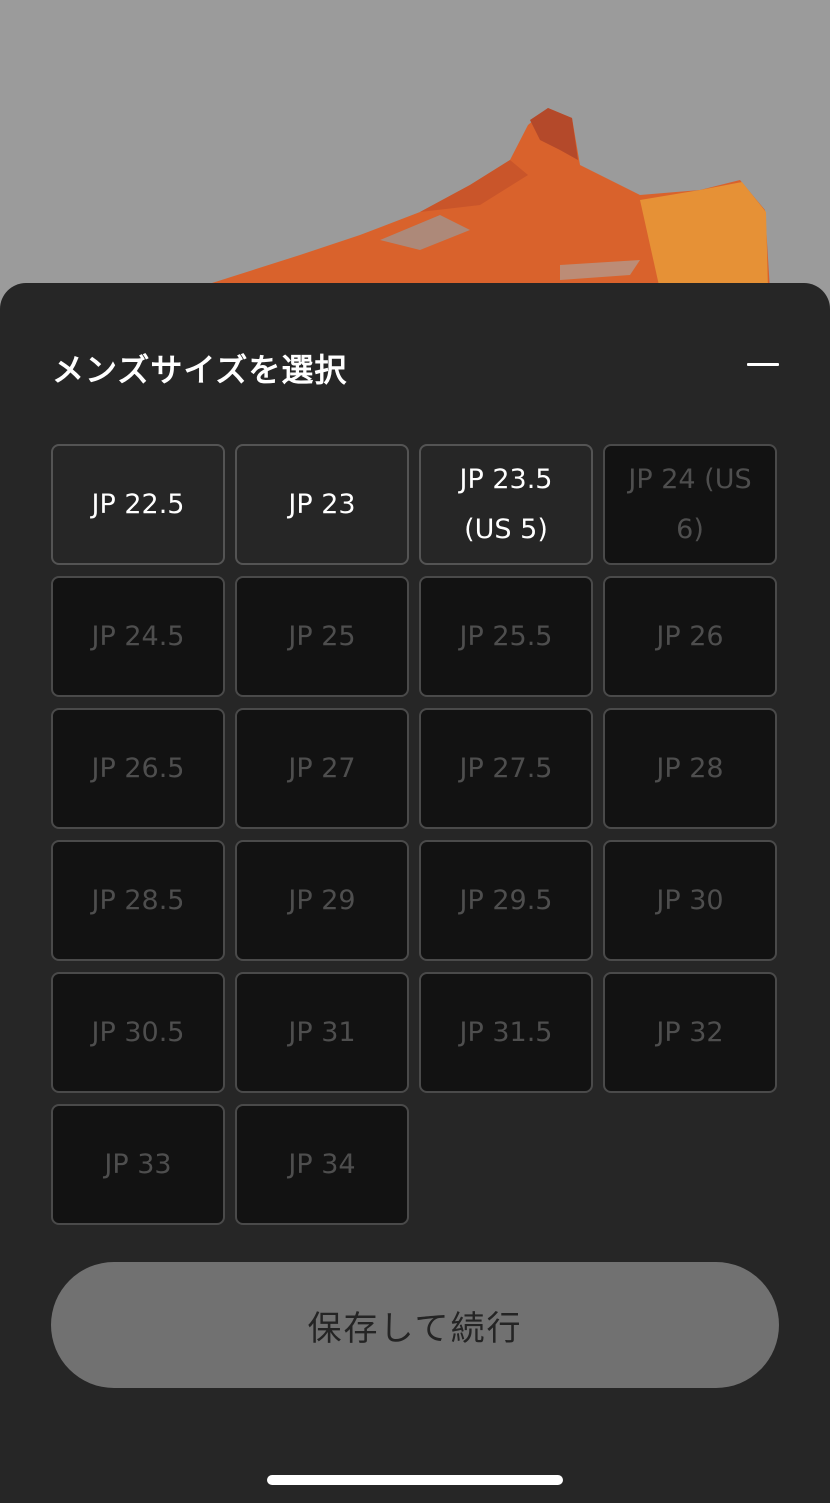 This screenshot has height=1503, width=830. What do you see at coordinates (690, 768) in the screenshot?
I see `size-option: JP 28` at bounding box center [690, 768].